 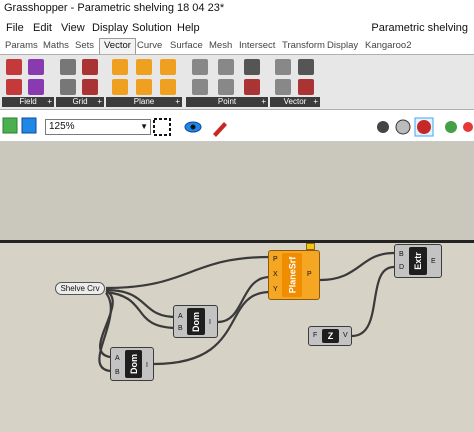 I want to click on vector-2pt-icon, so click(x=306, y=67).